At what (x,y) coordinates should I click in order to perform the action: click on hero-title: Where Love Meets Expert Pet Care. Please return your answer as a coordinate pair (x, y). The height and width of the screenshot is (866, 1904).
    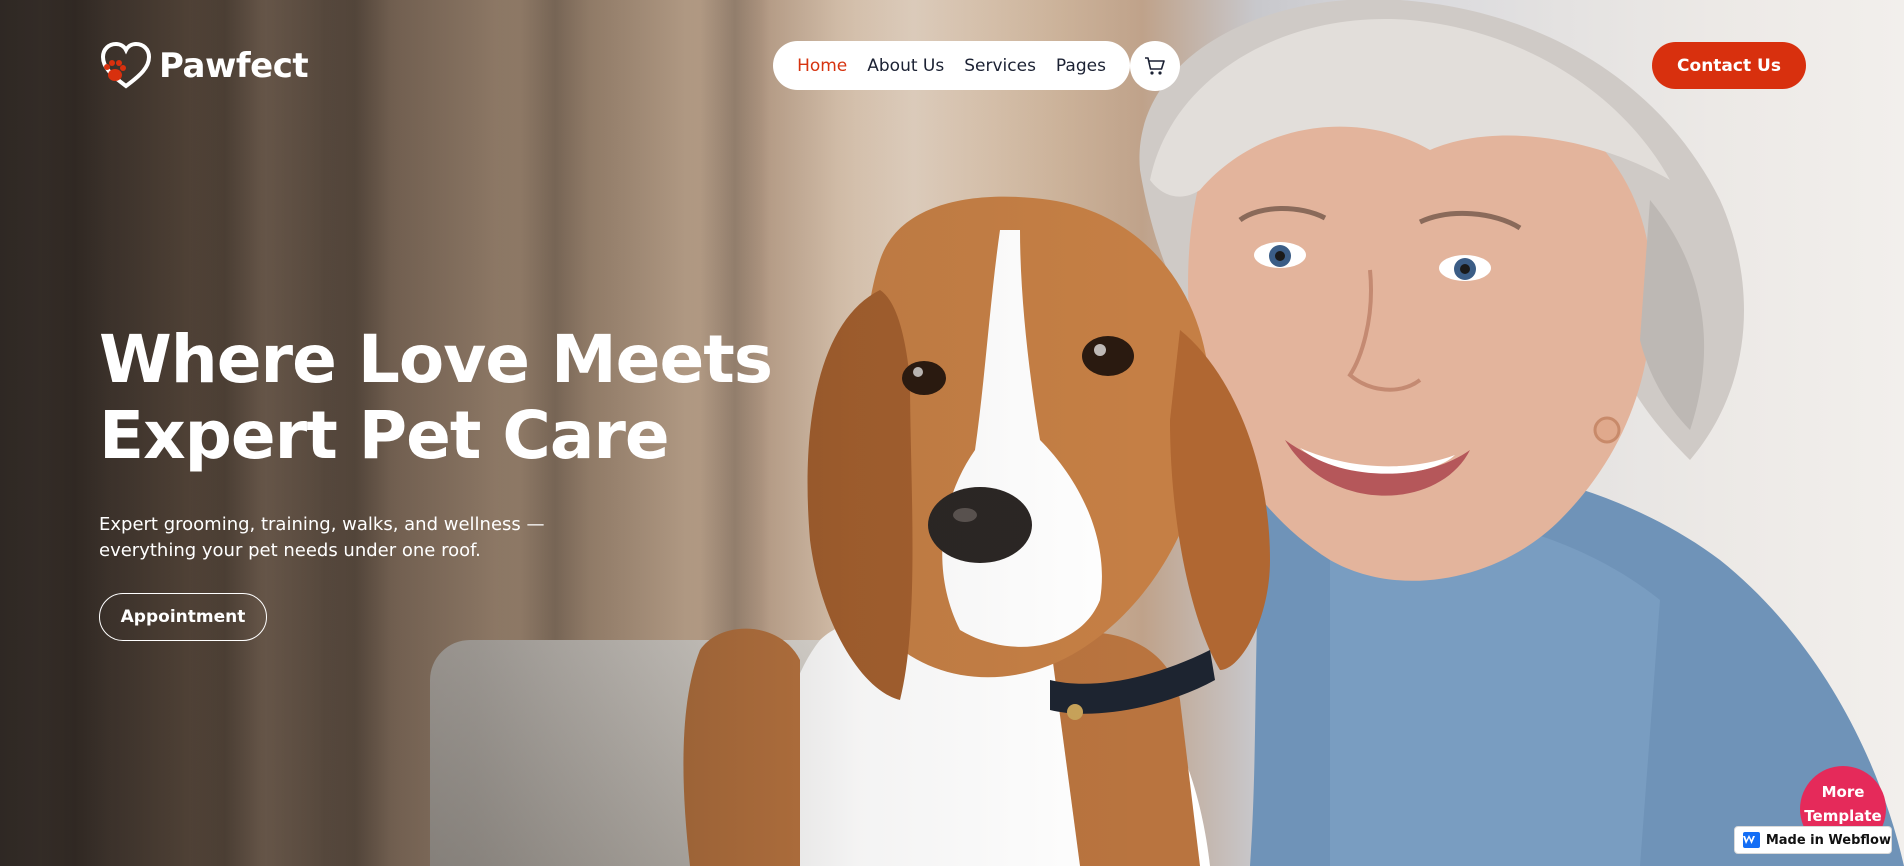
    Looking at the image, I should click on (449, 398).